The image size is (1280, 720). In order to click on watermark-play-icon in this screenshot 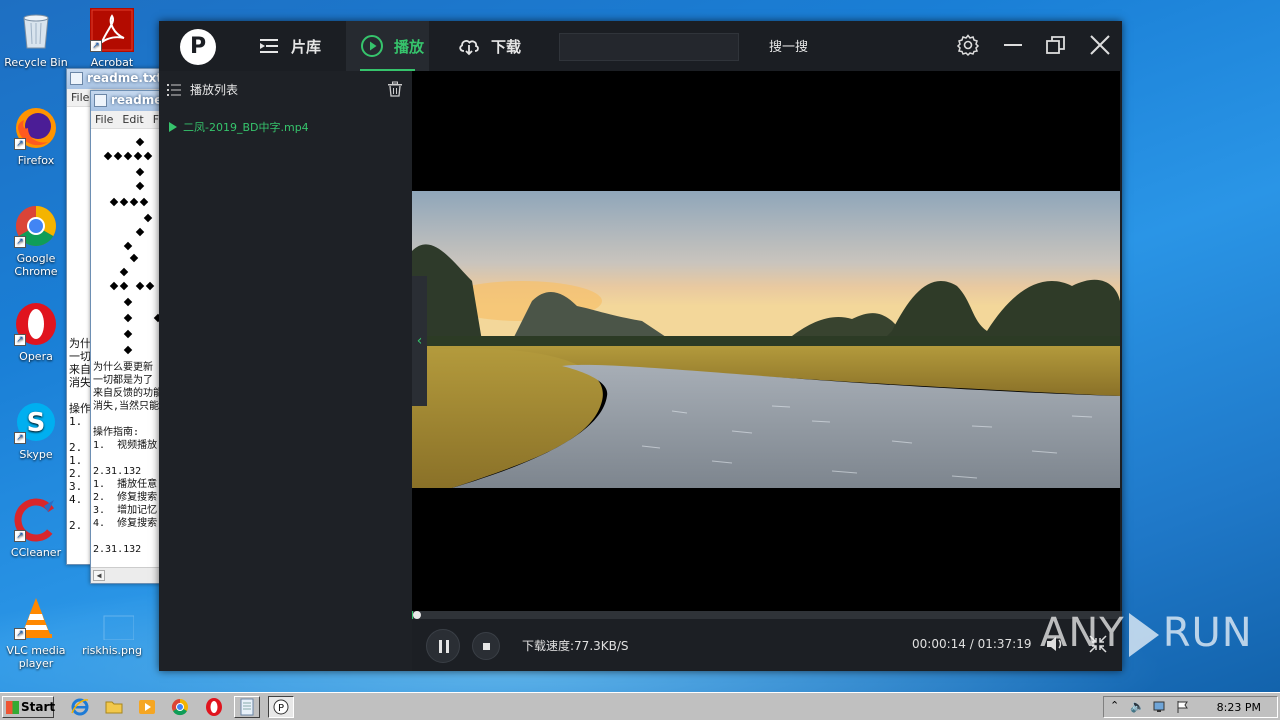, I will do `click(1143, 635)`.